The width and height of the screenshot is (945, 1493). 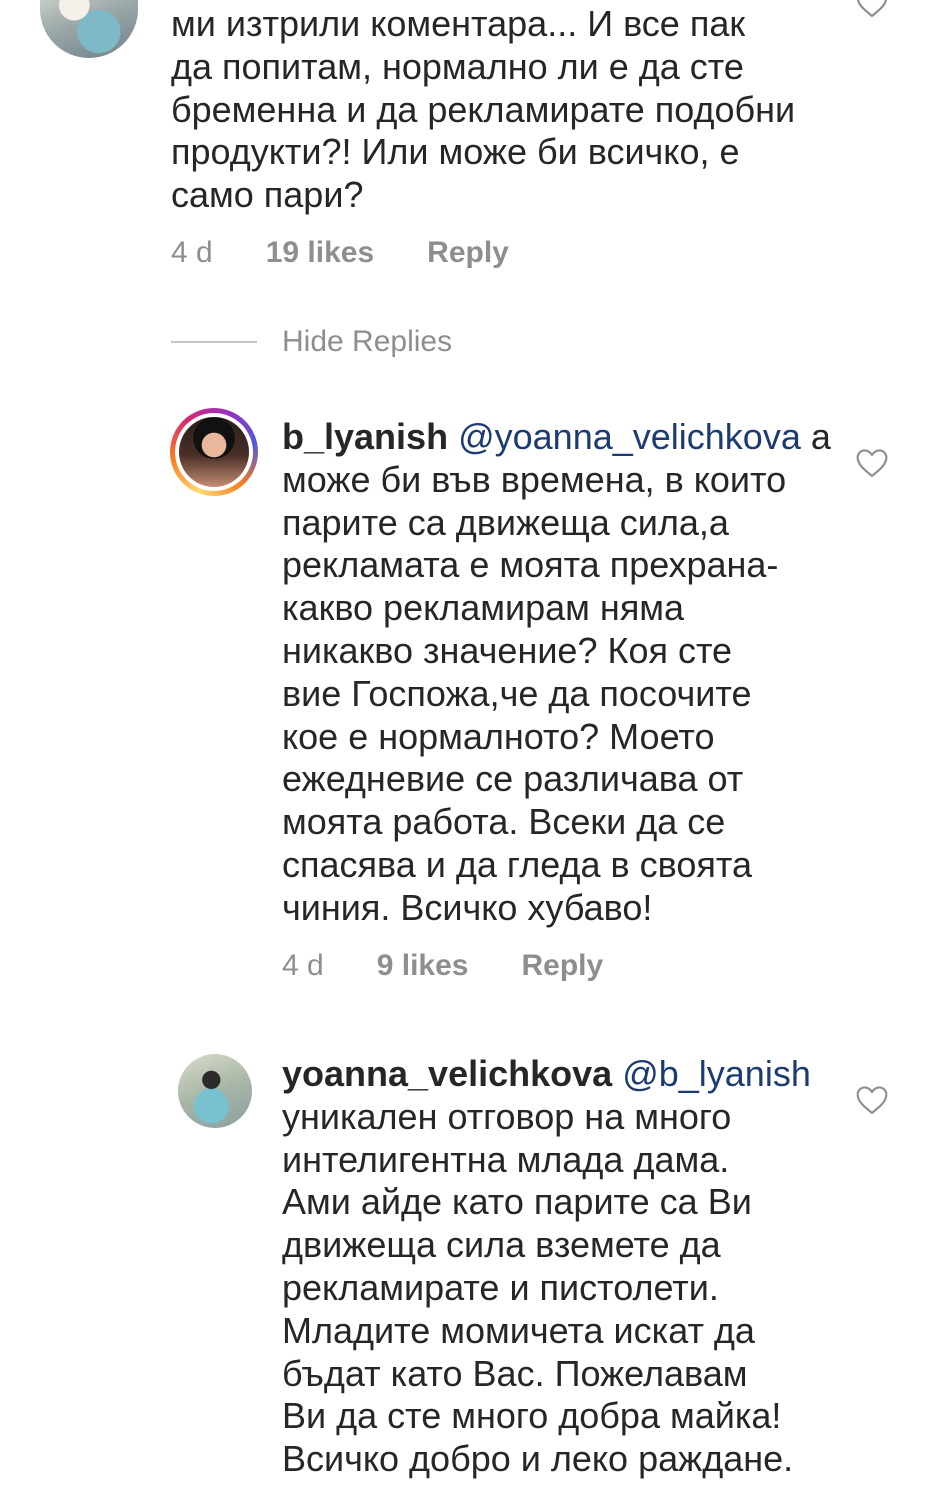 I want to click on mention-link: @b_lyanish, so click(x=716, y=1073).